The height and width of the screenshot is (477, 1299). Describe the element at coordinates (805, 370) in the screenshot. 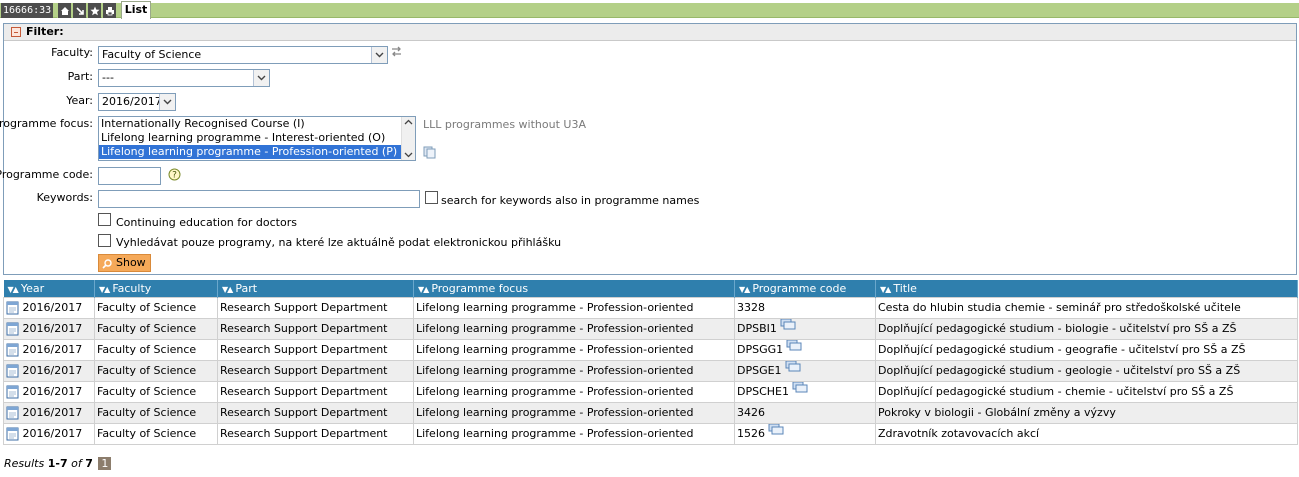

I see `cell-programme-code: DPSGE1` at that location.